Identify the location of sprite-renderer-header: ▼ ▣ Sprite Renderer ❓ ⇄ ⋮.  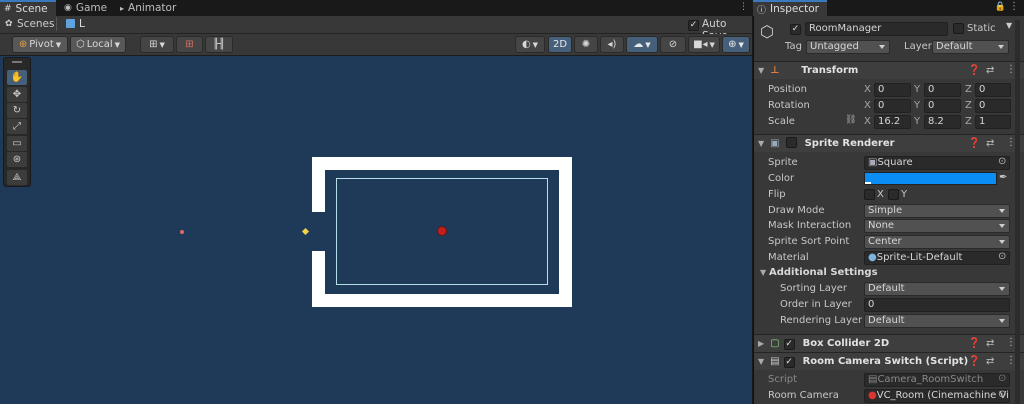
(889, 143).